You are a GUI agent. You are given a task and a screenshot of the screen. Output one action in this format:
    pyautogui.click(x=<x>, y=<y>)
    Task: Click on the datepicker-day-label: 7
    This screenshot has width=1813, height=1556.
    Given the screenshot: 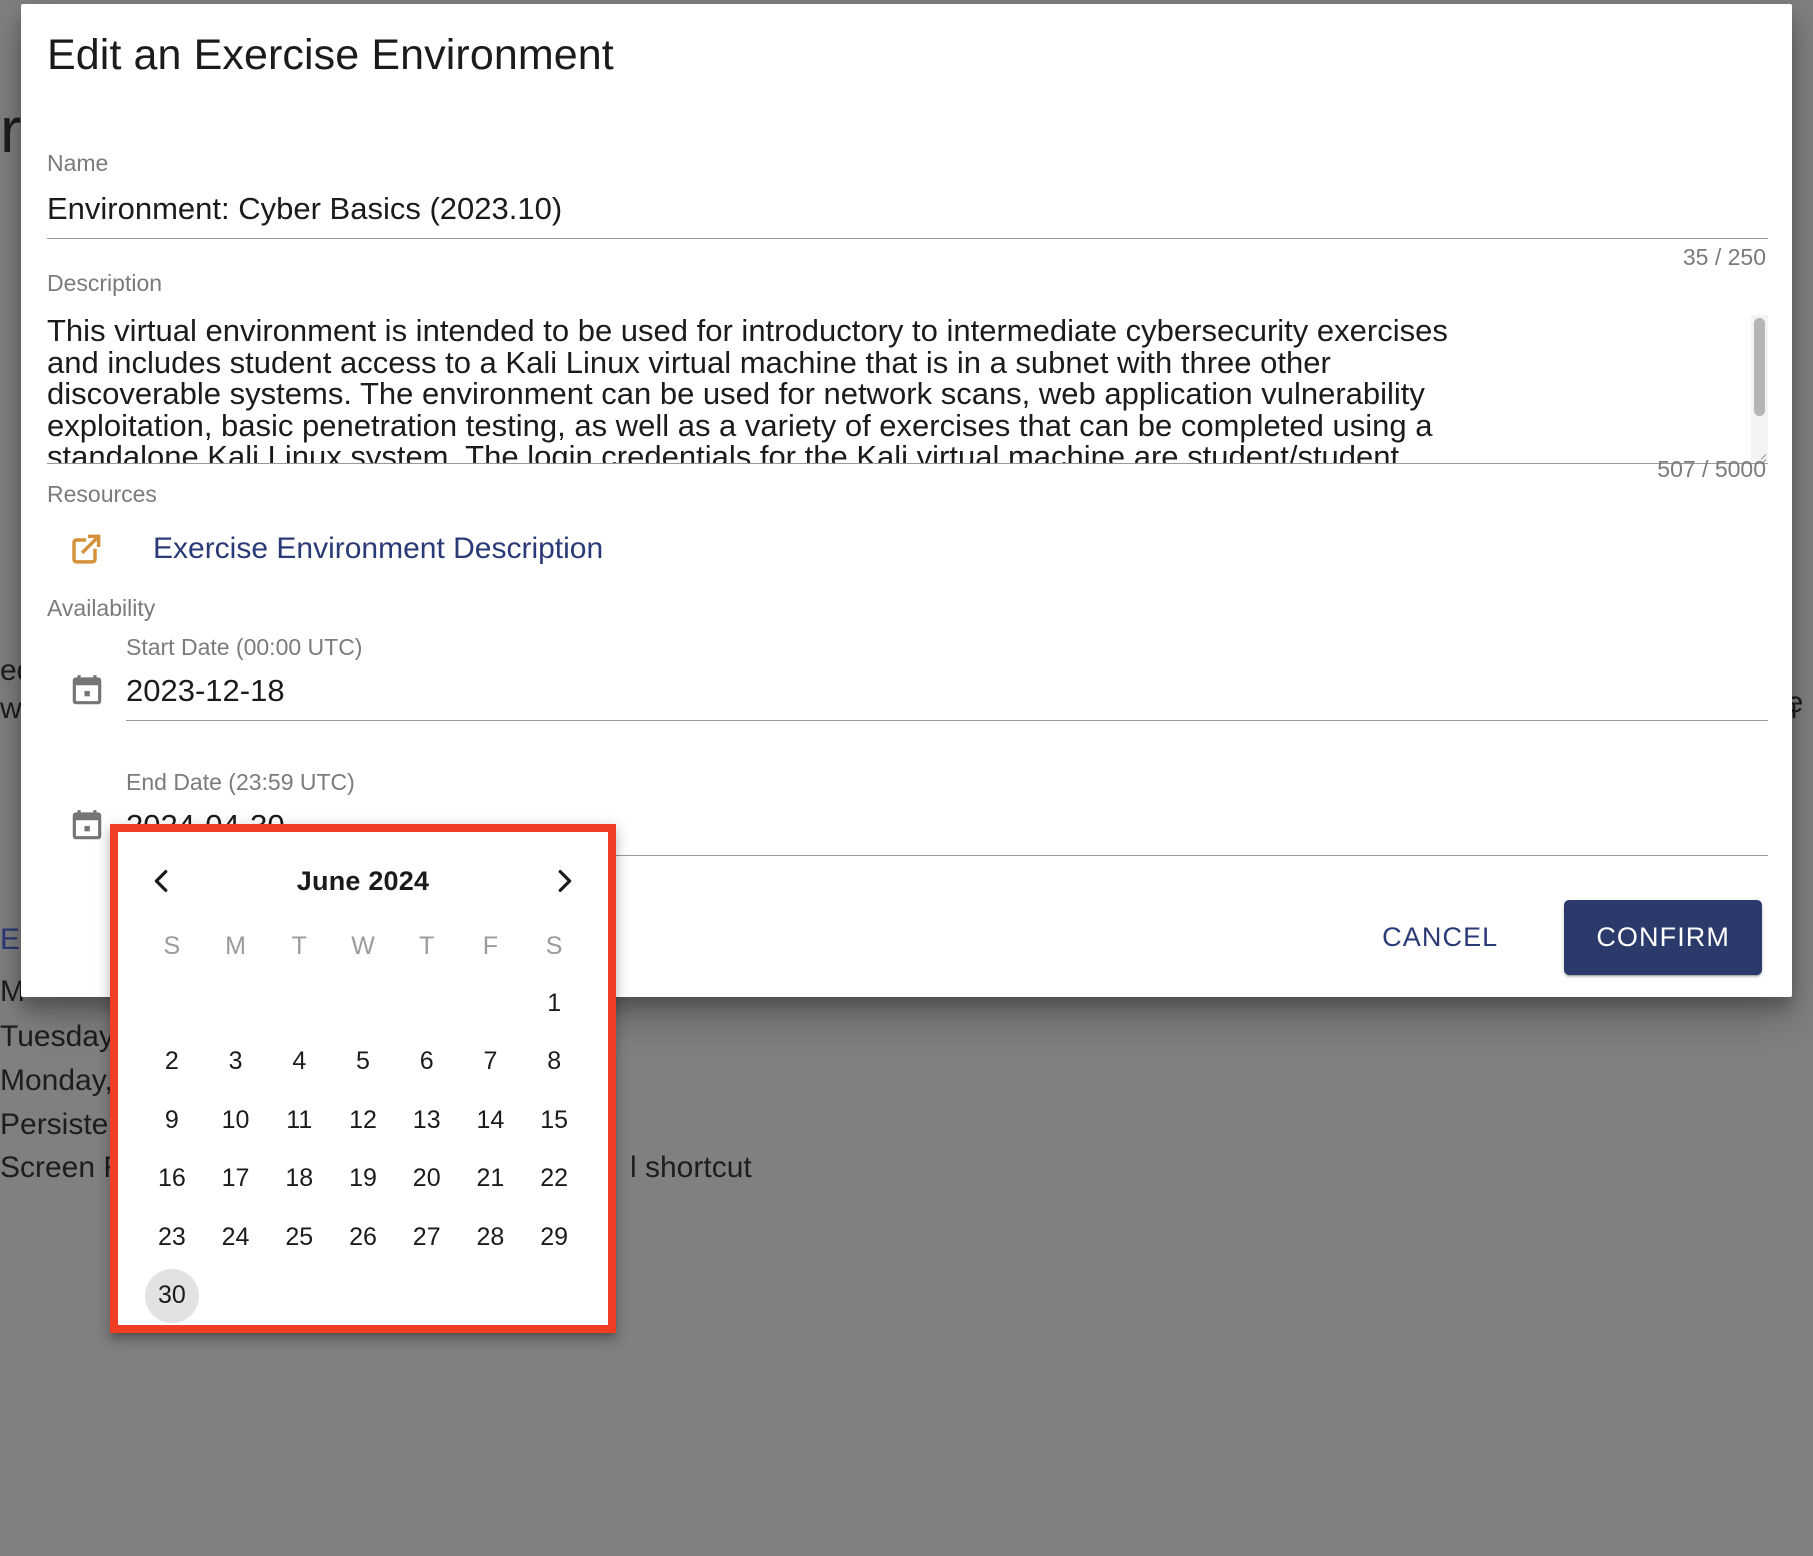 What is the action you would take?
    pyautogui.click(x=490, y=1061)
    